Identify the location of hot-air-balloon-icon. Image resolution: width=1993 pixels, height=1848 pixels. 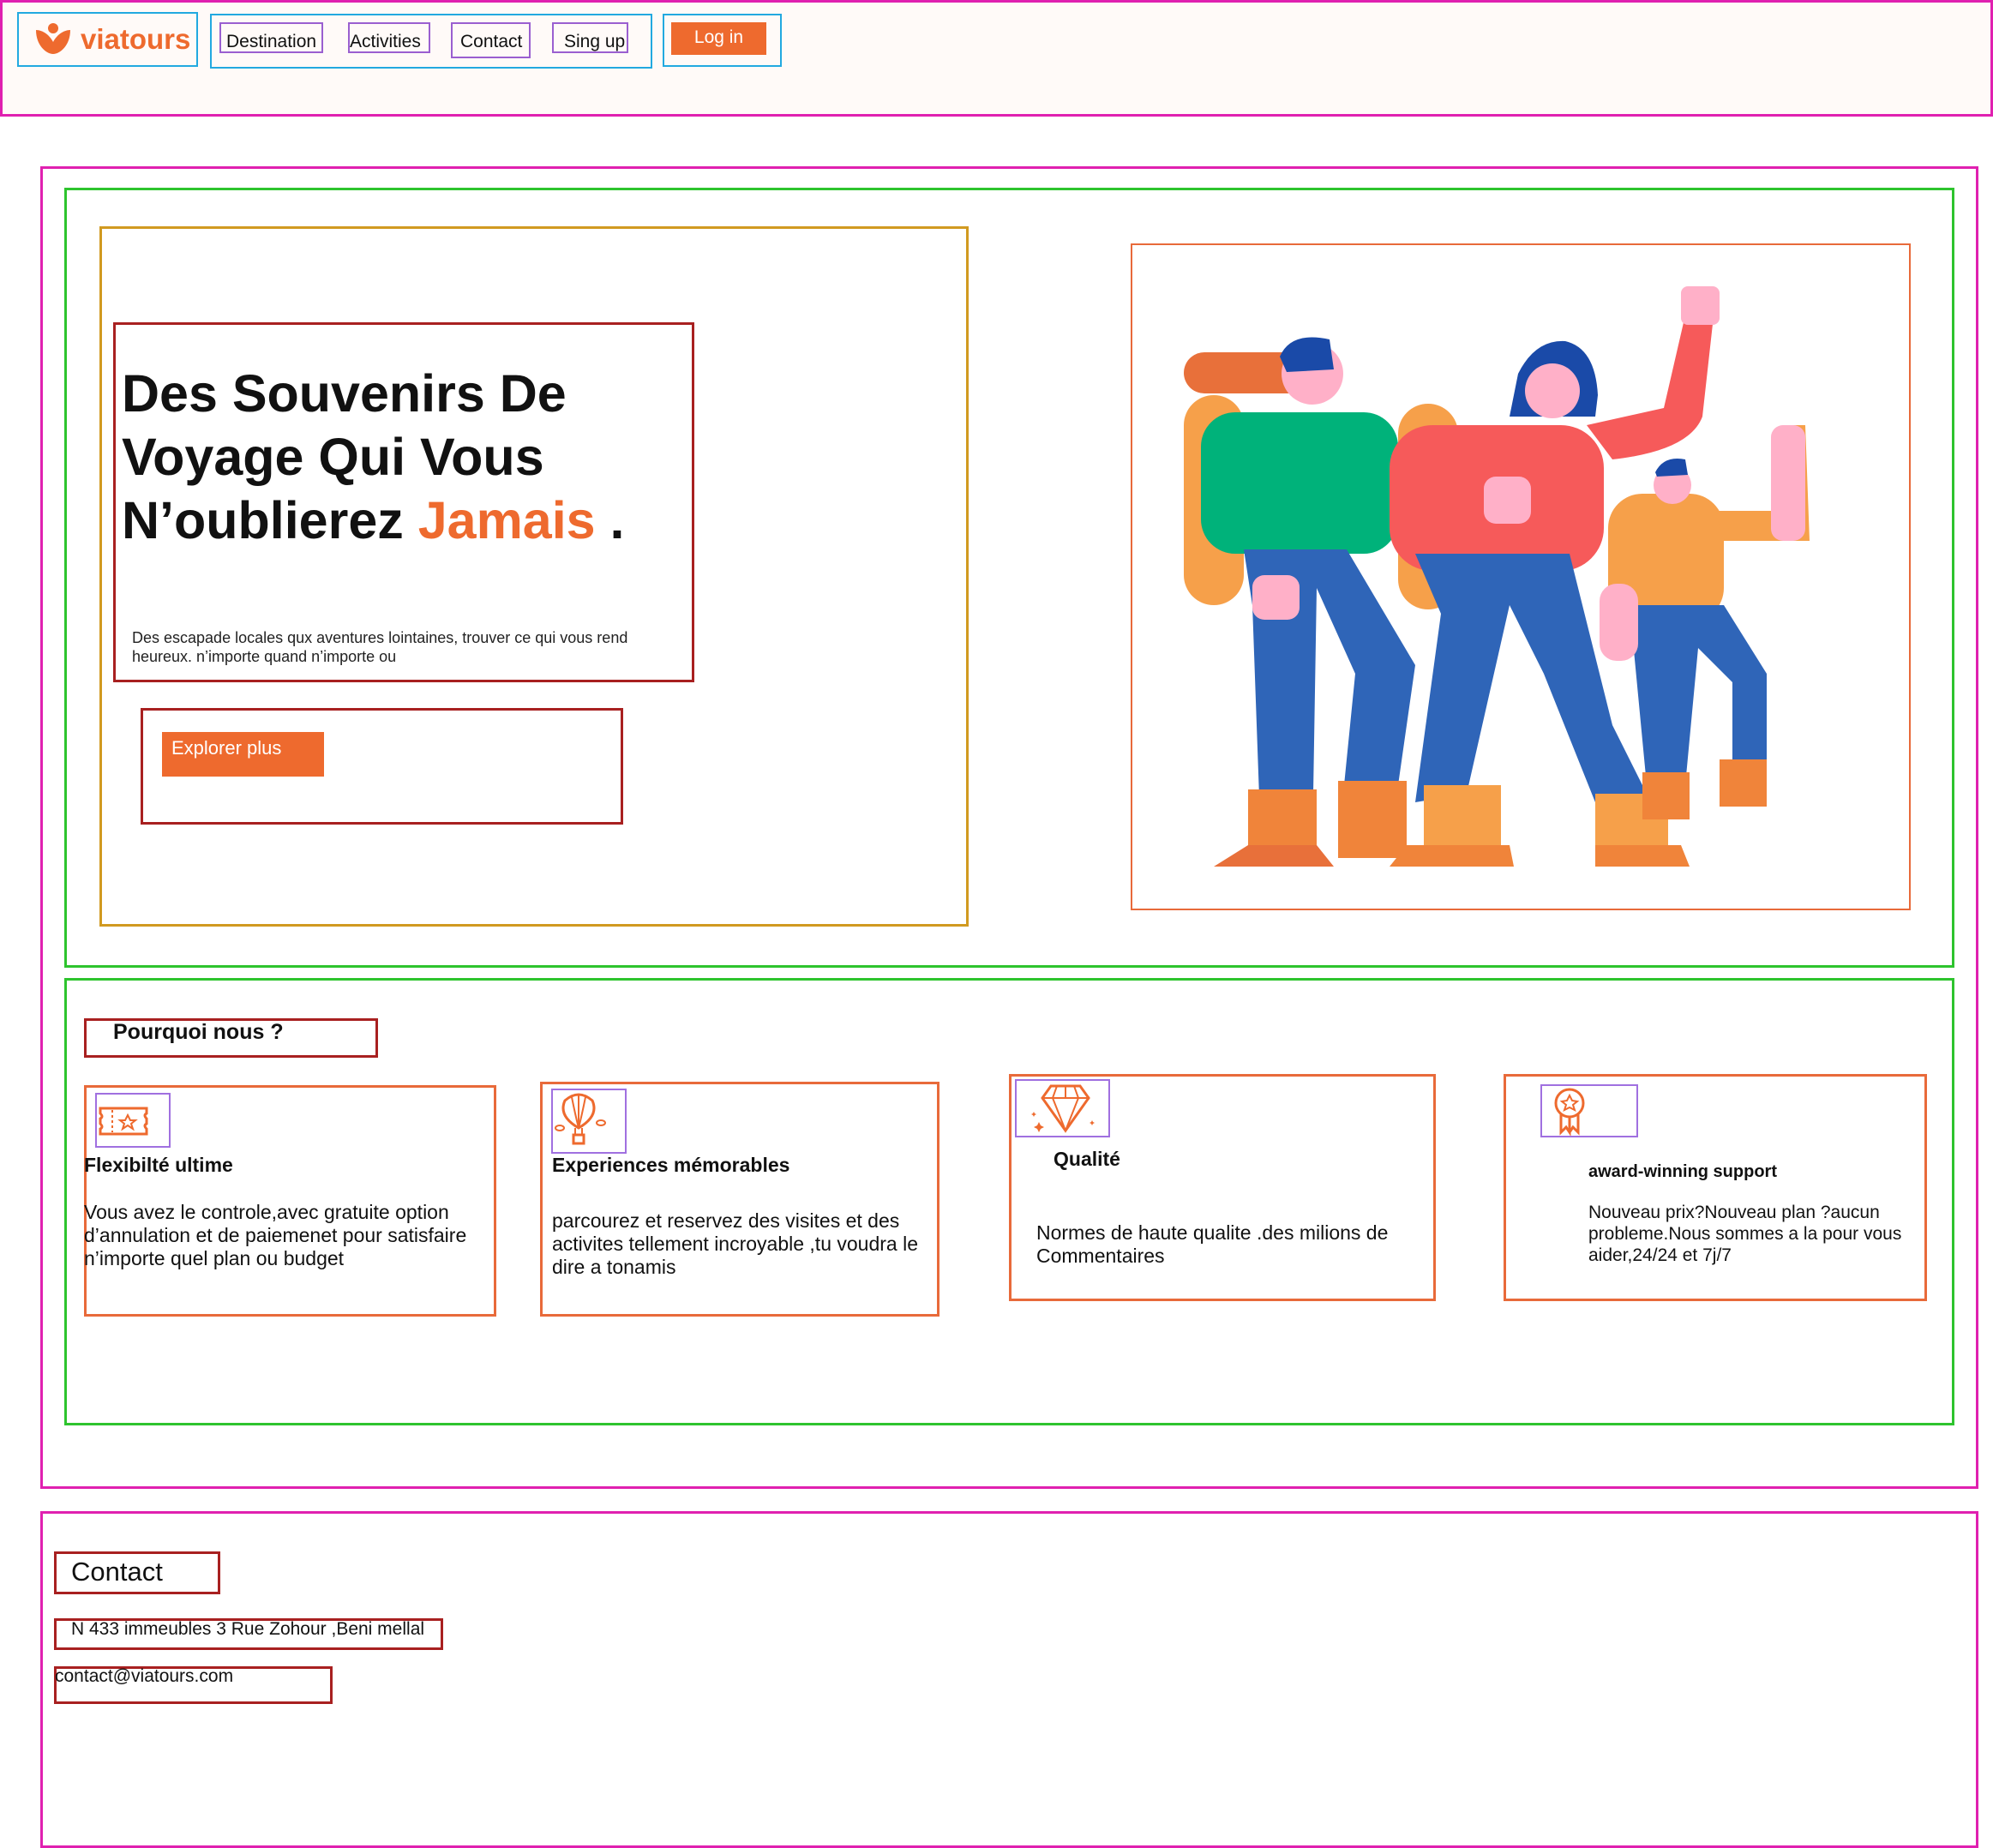
(589, 1121).